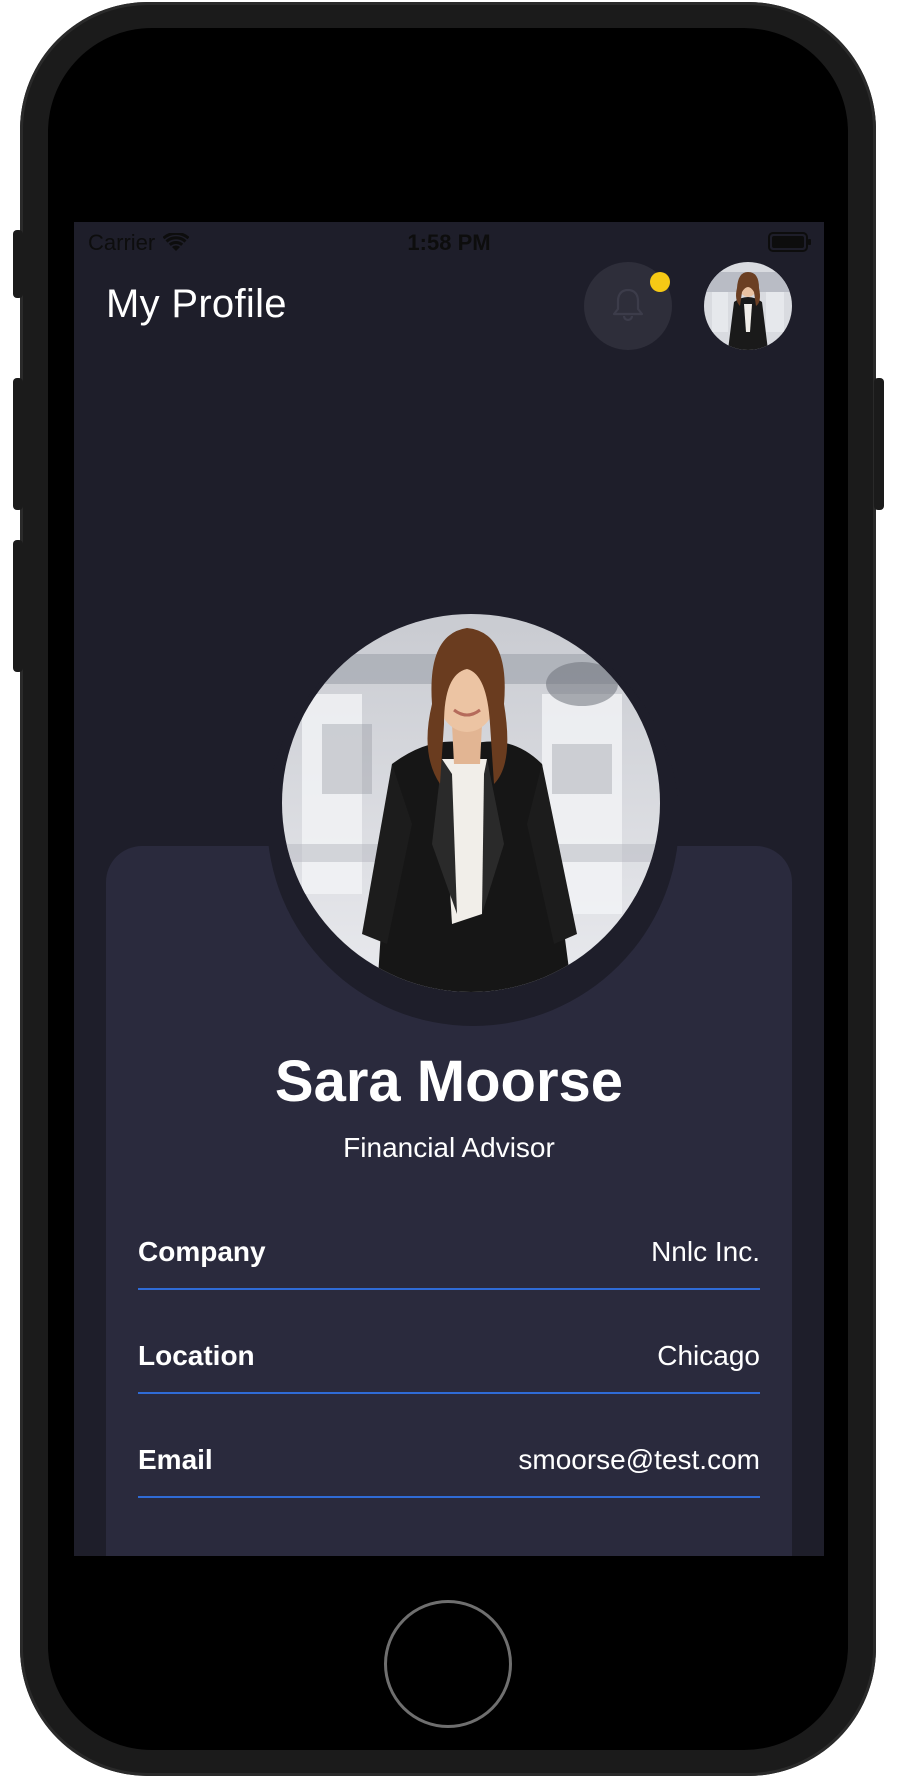  I want to click on mute-switch, so click(18, 264).